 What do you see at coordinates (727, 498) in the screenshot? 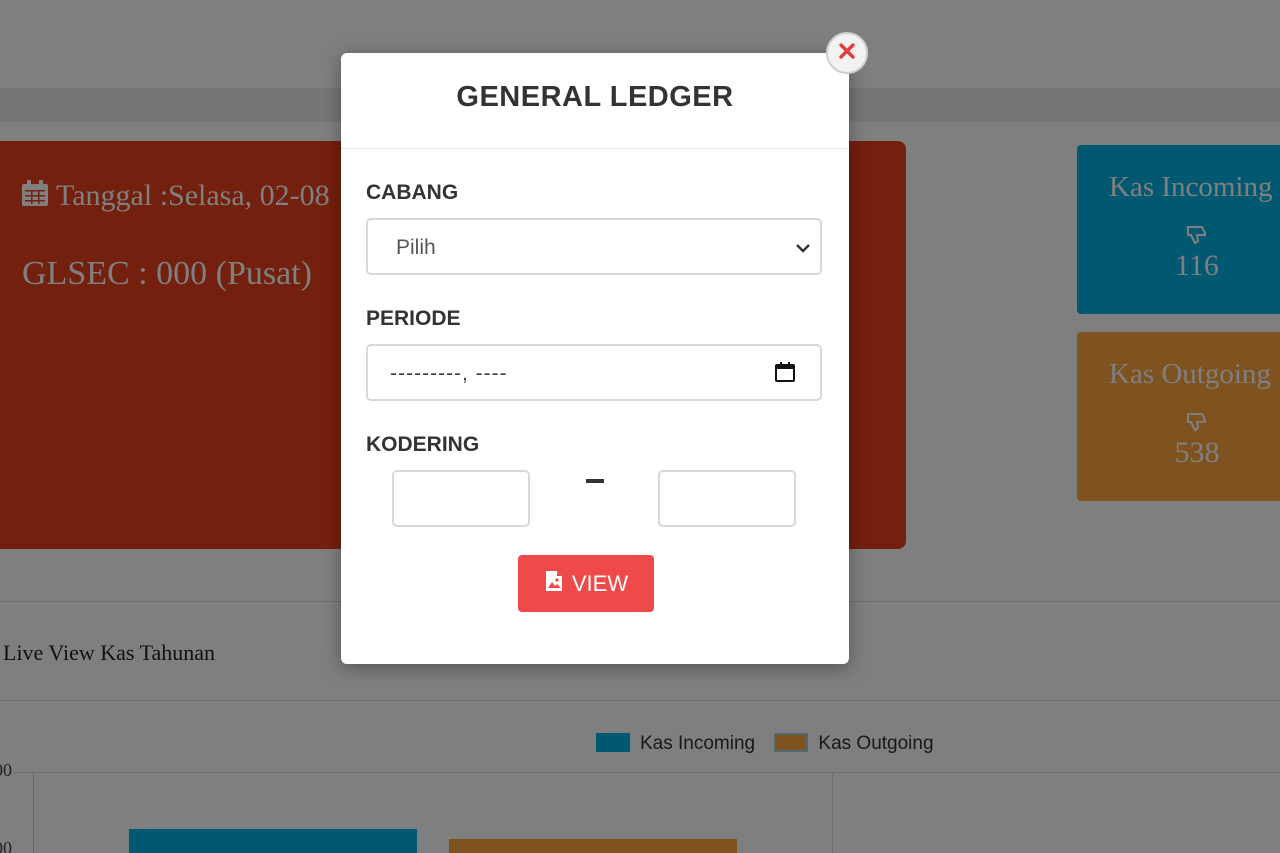
I see `kodering-to-input` at bounding box center [727, 498].